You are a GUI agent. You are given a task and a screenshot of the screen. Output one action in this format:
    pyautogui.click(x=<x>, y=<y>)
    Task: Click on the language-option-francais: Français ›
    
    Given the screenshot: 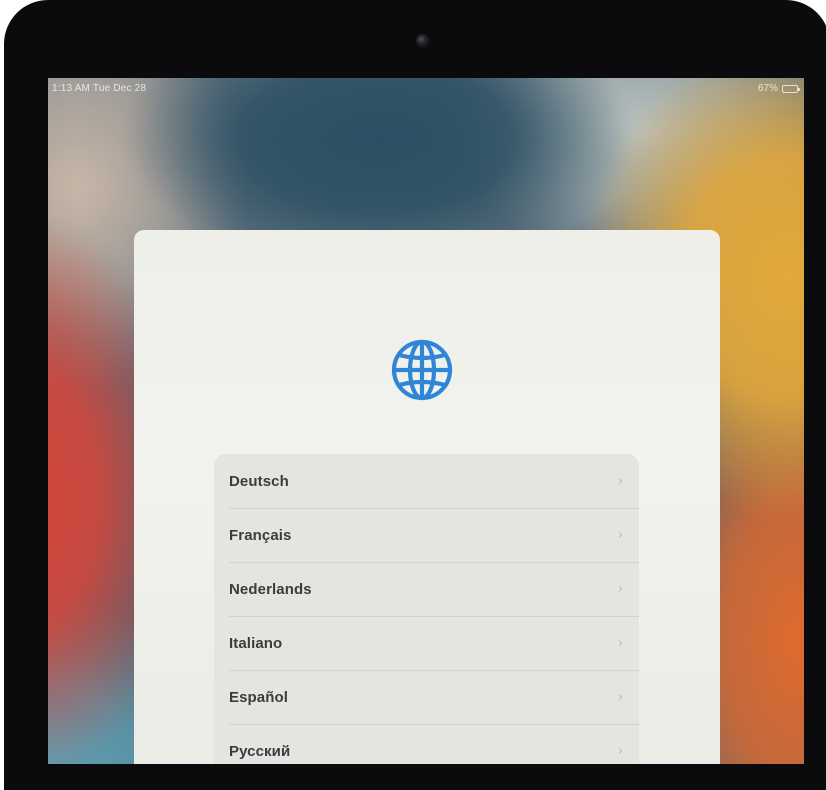 What is the action you would take?
    pyautogui.click(x=426, y=535)
    